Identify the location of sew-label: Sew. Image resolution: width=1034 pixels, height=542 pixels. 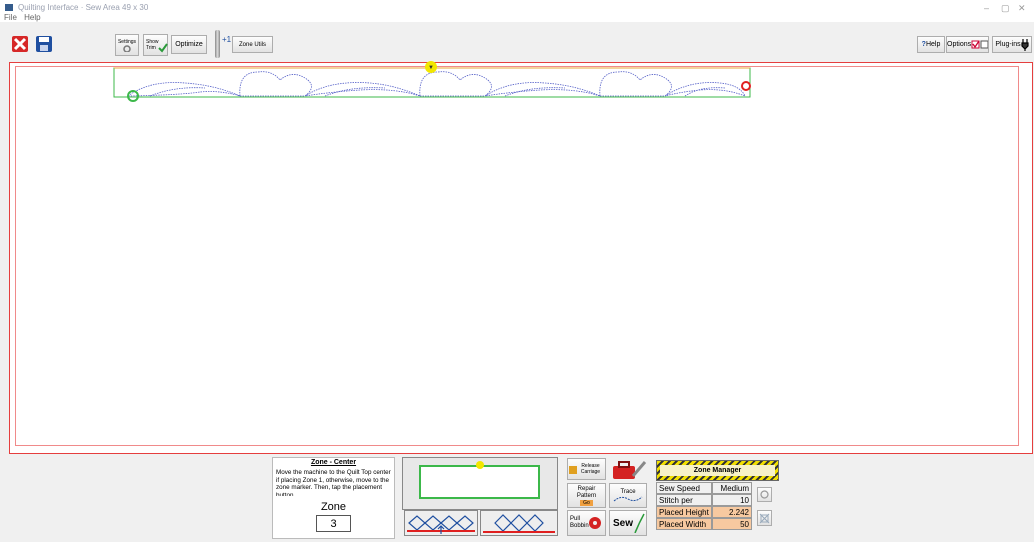
(623, 523).